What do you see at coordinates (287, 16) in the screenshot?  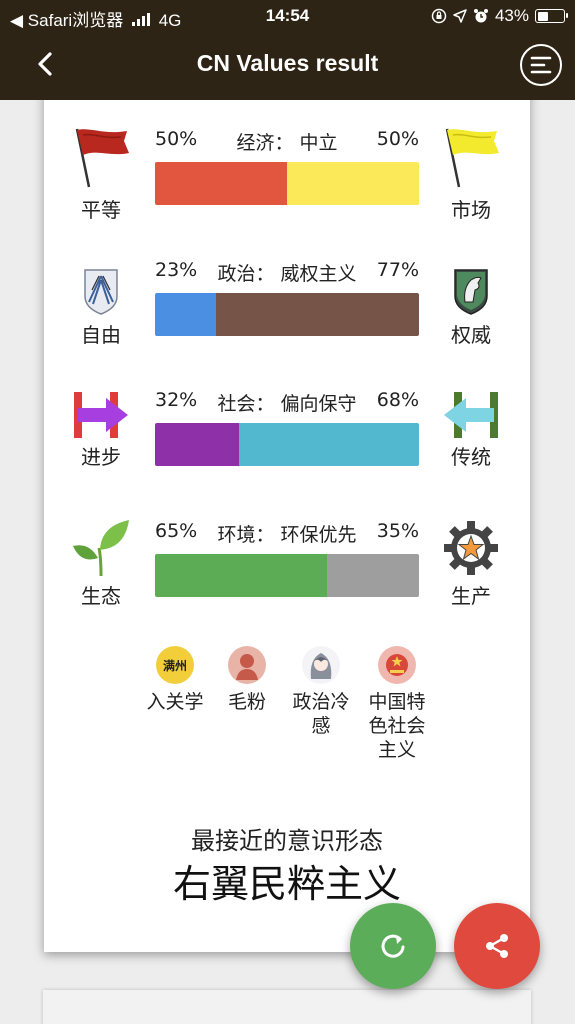 I see `status-bar: ◀ Safari浏览器 4G 14:54 43%` at bounding box center [287, 16].